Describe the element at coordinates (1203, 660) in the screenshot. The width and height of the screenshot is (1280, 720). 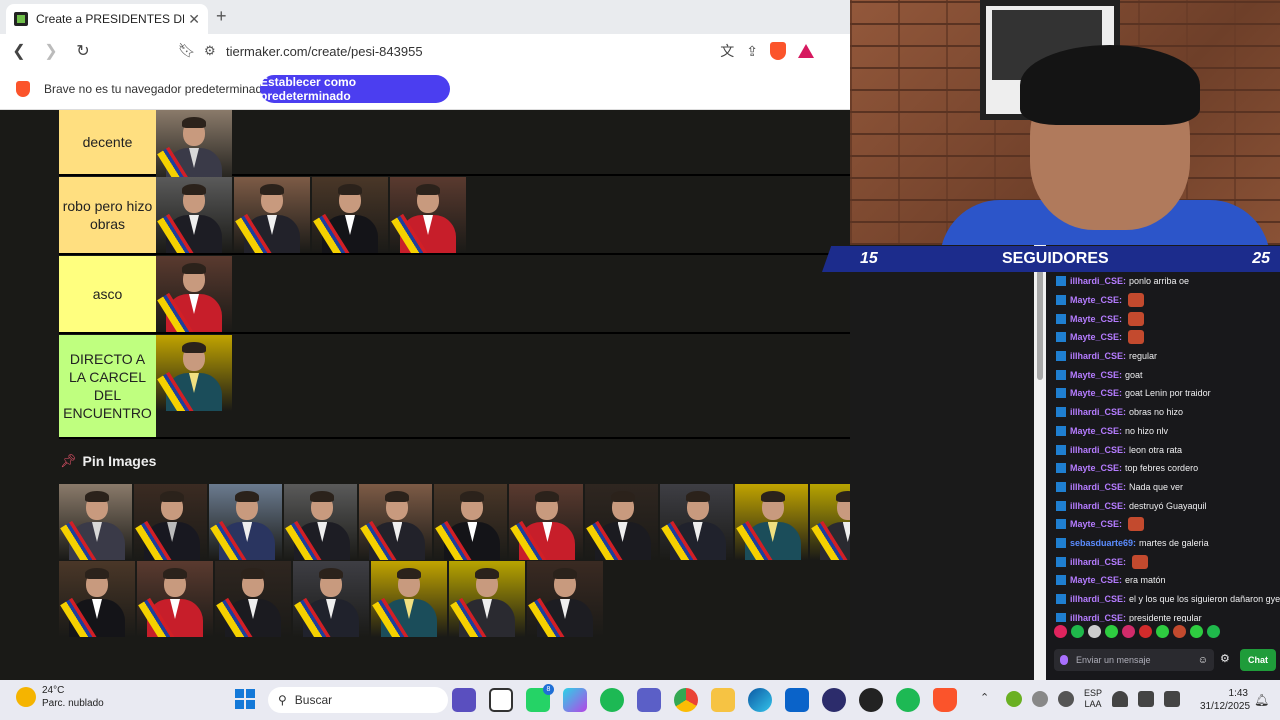
I see `emoji-icon: ☺` at that location.